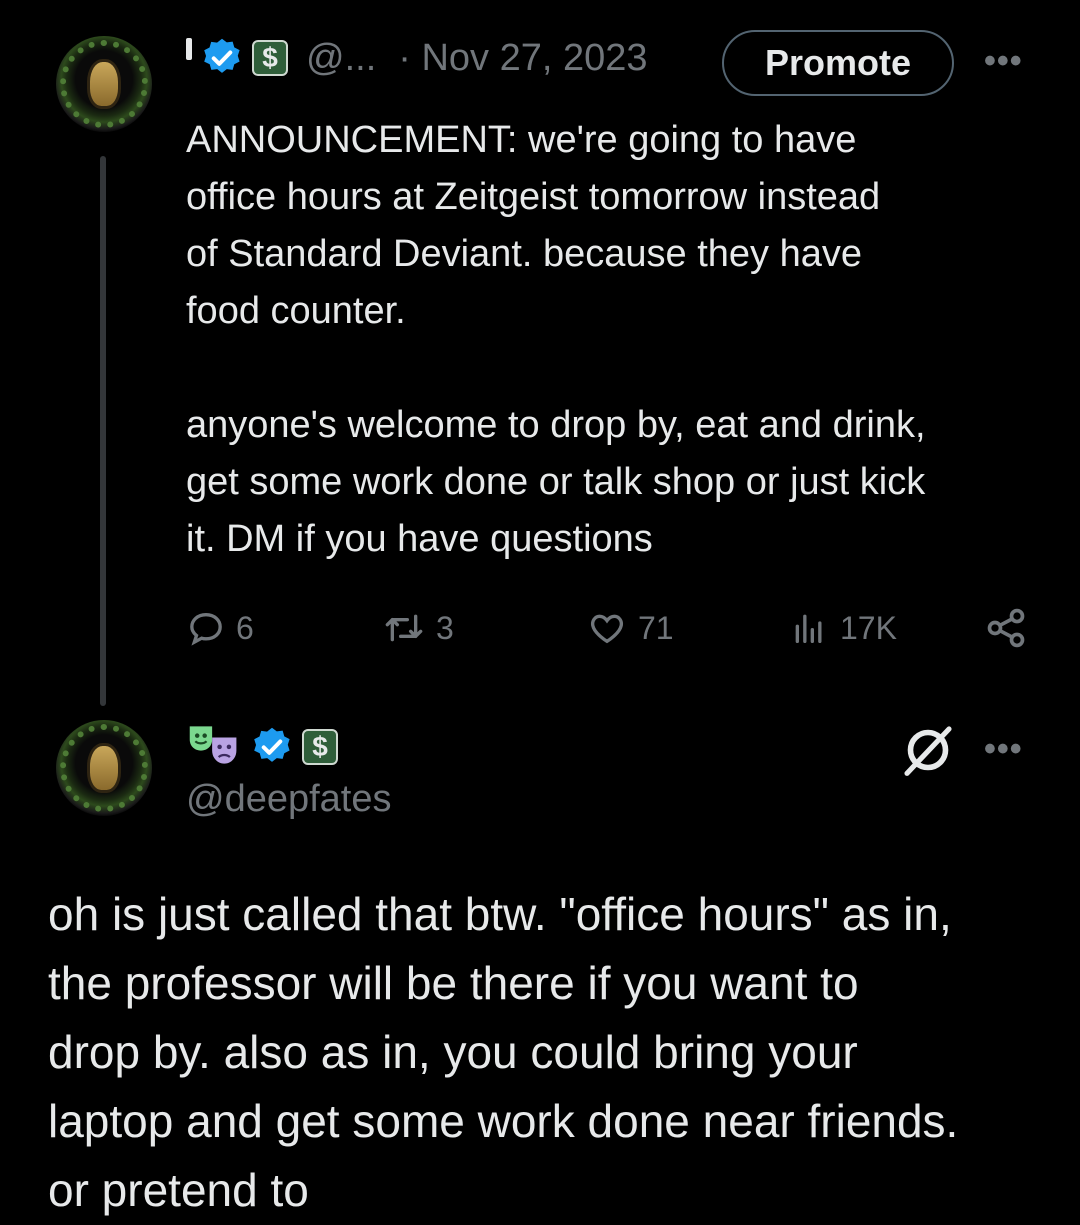 The height and width of the screenshot is (1225, 1080). Describe the element at coordinates (206, 629) in the screenshot. I see `reply-icon` at that location.